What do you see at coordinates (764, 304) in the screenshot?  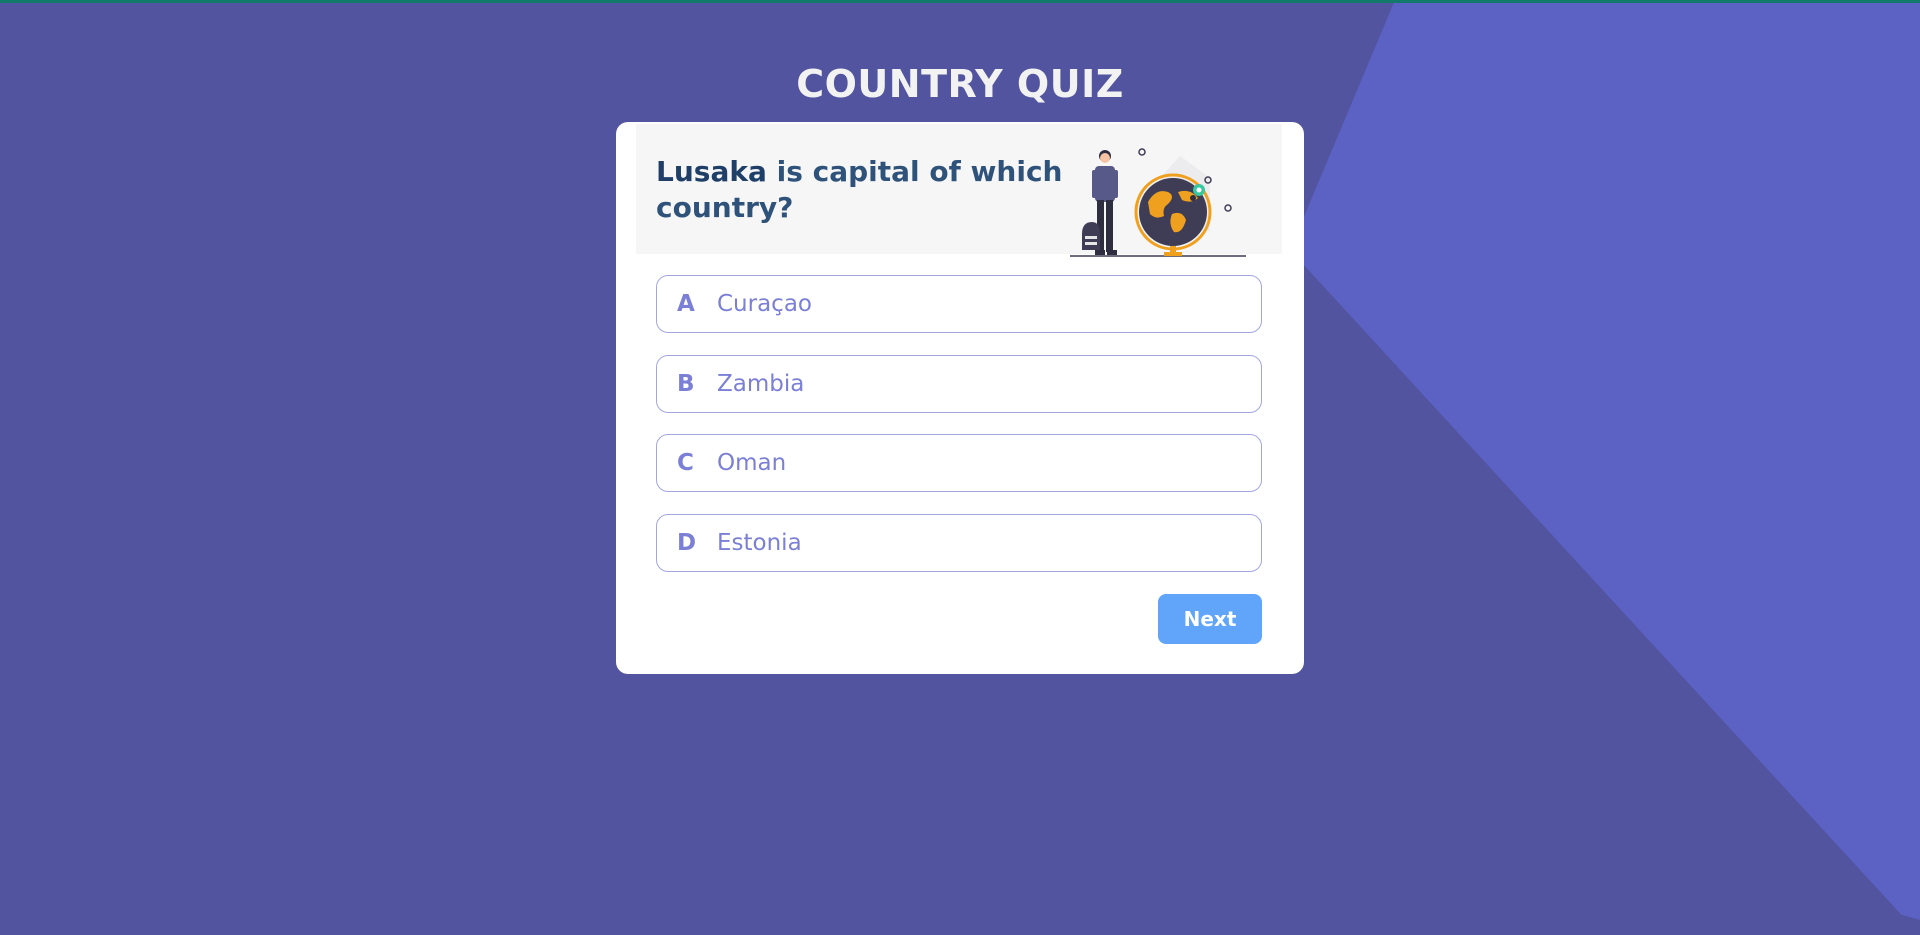 I see `option-text: Curaçao` at bounding box center [764, 304].